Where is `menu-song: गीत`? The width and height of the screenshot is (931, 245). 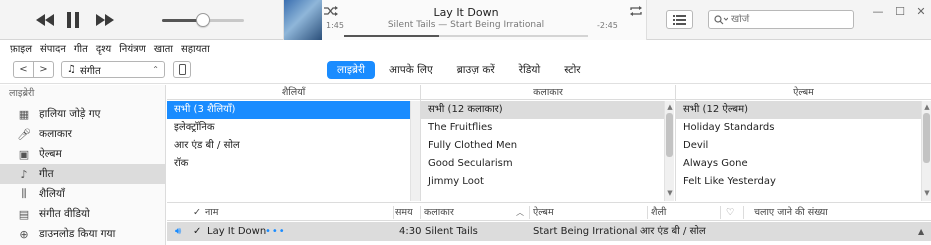
menu-song: गीत is located at coordinates (81, 48).